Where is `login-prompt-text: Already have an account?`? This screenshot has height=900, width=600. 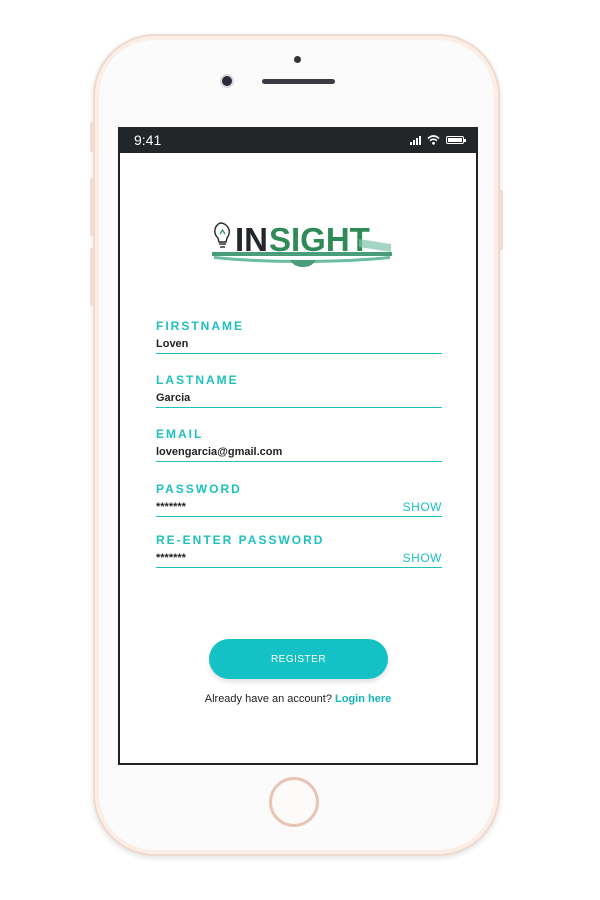 login-prompt-text: Already have an account? is located at coordinates (268, 699).